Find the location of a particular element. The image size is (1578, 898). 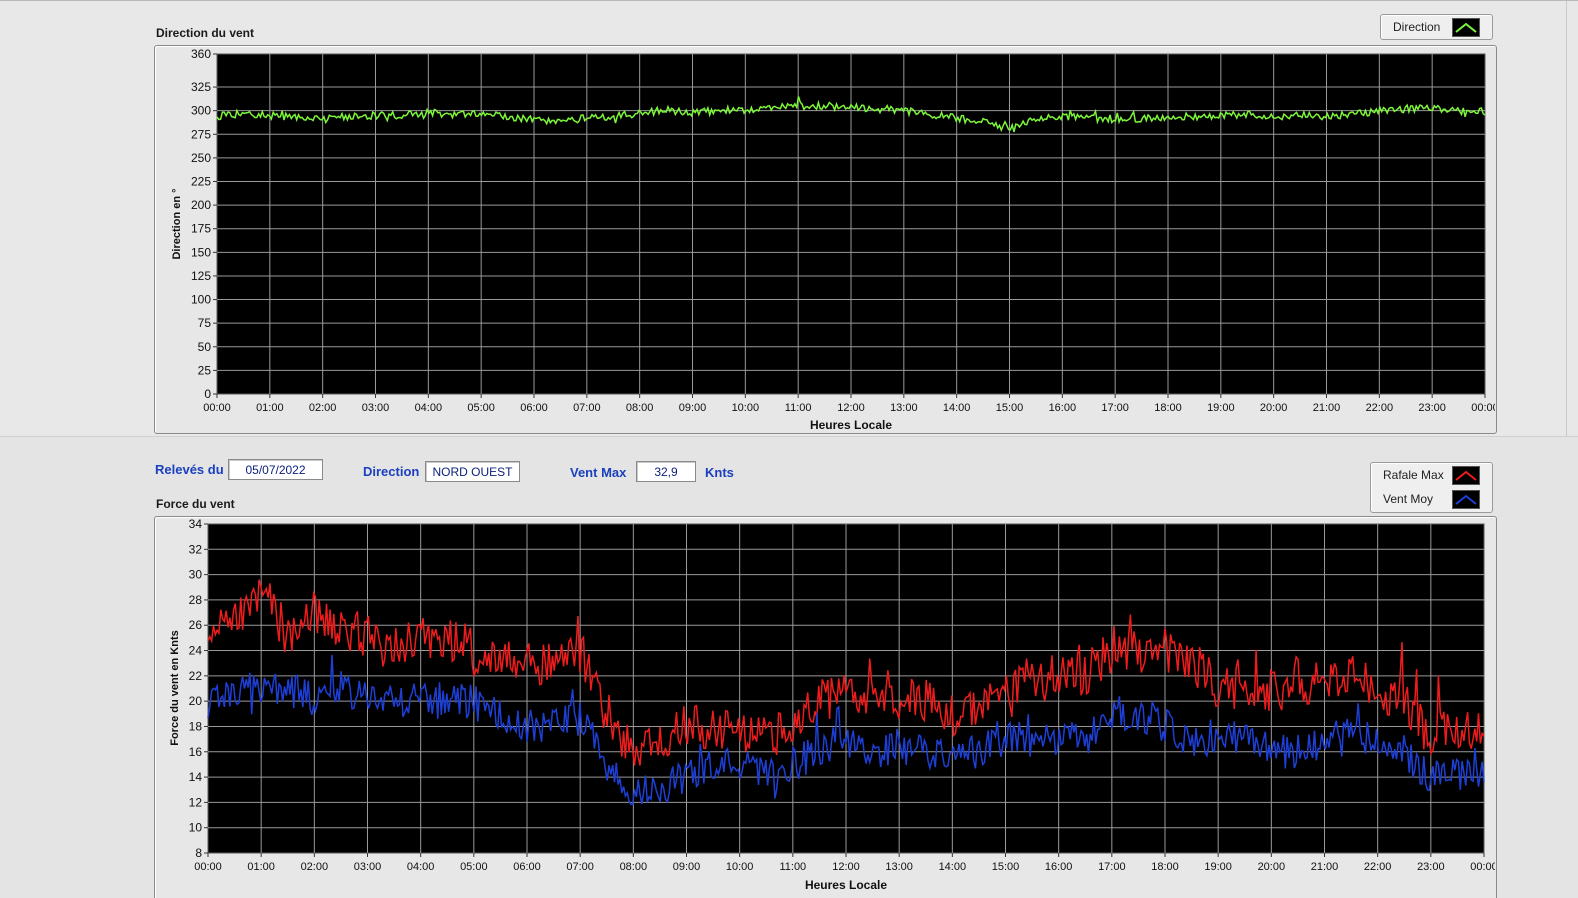

direction-x-tick-label: 07:00 is located at coordinates (587, 408).